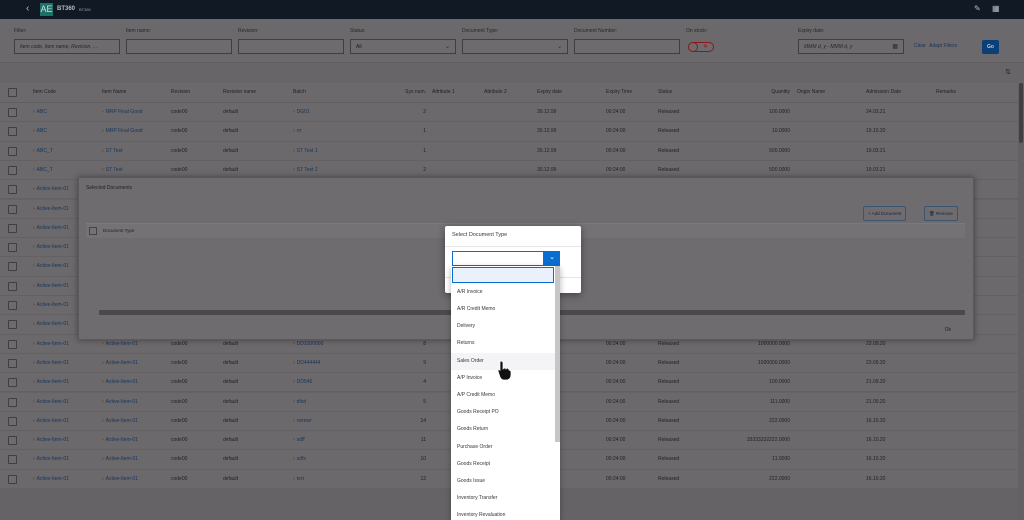  Describe the element at coordinates (619, 92) in the screenshot. I see `col-expiry-time: Expiry Time` at that location.